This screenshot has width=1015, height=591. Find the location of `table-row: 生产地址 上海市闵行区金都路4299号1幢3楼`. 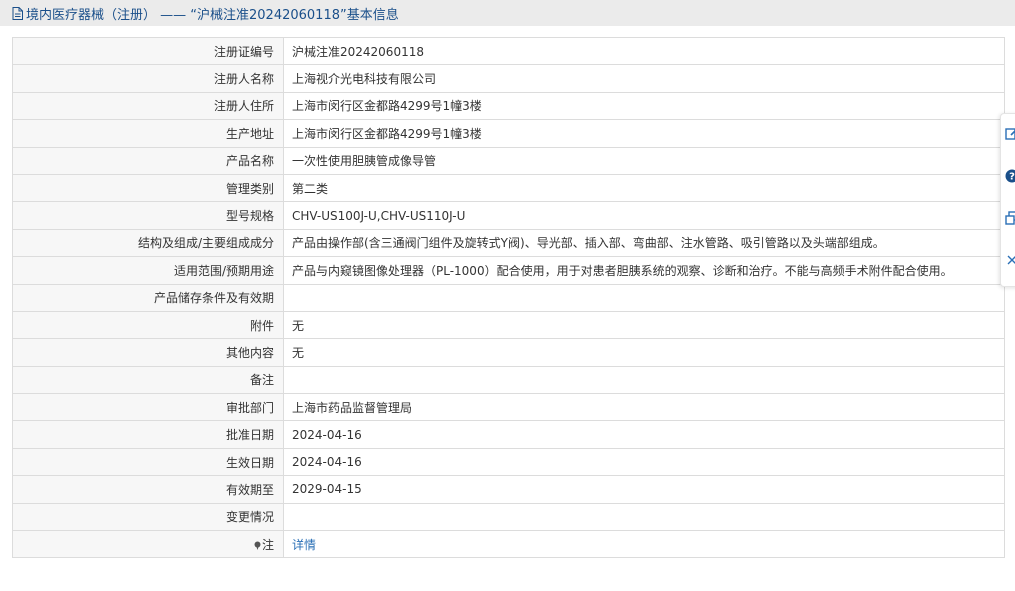

table-row: 生产地址 上海市闵行区金都路4299号1幢3楼 is located at coordinates (508, 133).